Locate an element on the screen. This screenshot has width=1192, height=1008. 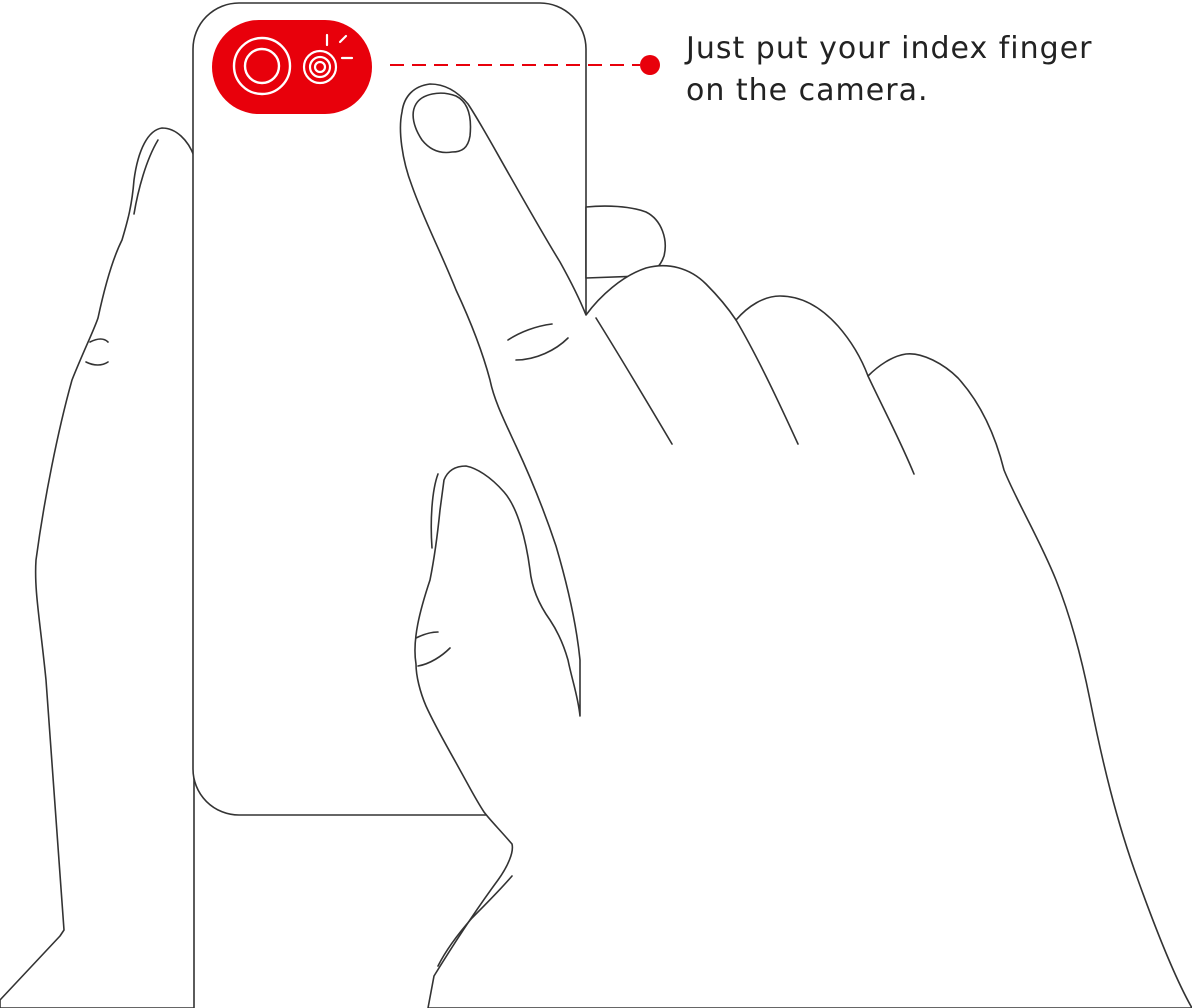
callout-line-1: Just put your index finger is located at coordinates (889, 48).